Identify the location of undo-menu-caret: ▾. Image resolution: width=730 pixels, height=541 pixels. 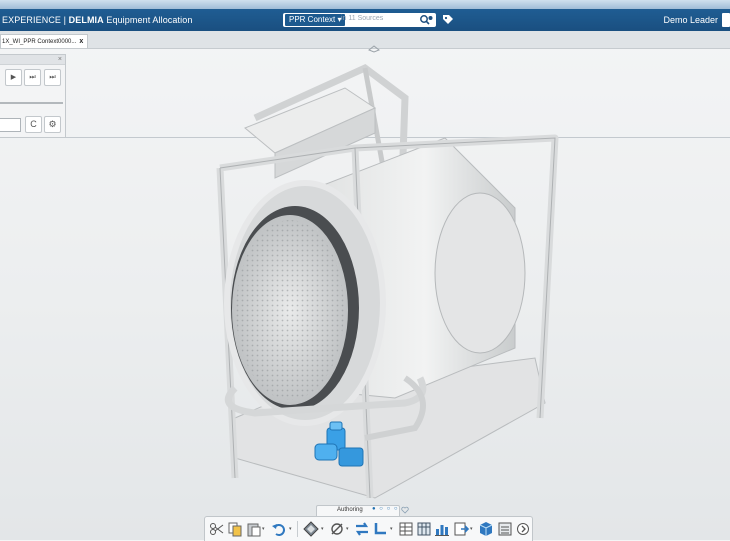
(291, 529).